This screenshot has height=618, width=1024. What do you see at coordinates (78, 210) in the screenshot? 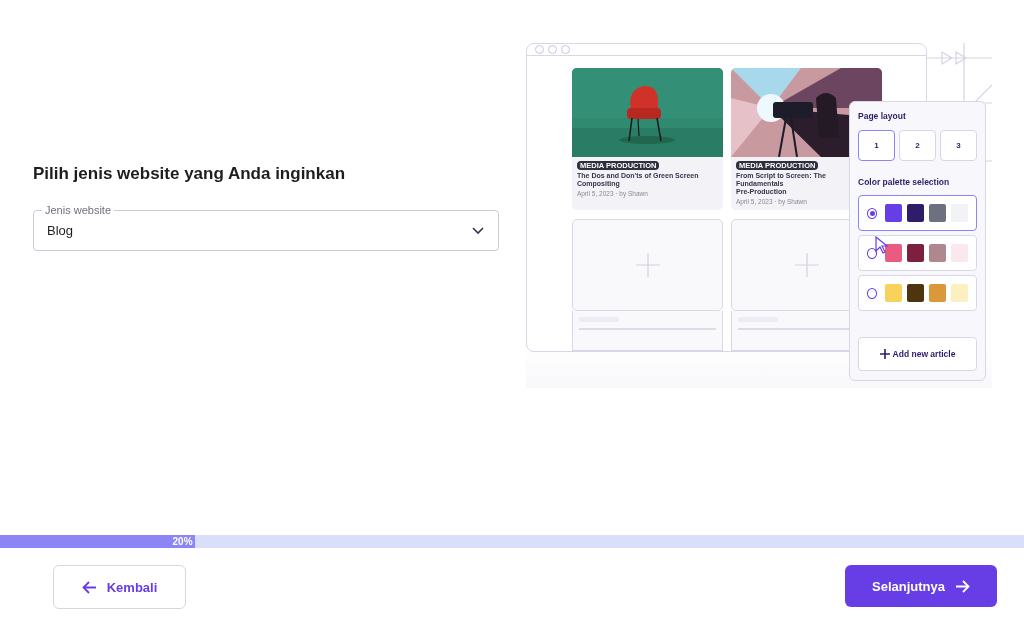
I see `field-label: Jenis website` at bounding box center [78, 210].